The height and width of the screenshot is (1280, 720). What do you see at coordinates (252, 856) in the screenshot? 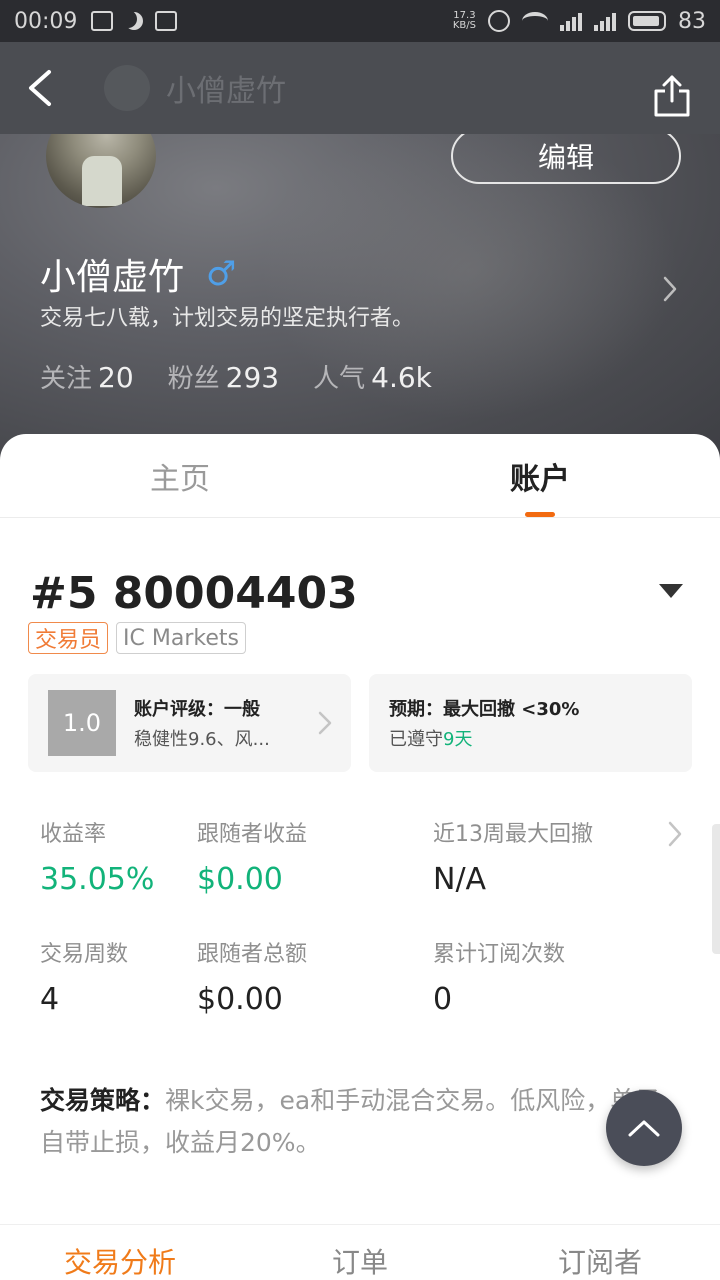
I see `metric-follower-profit: 跟随者收益 $0.00` at bounding box center [252, 856].